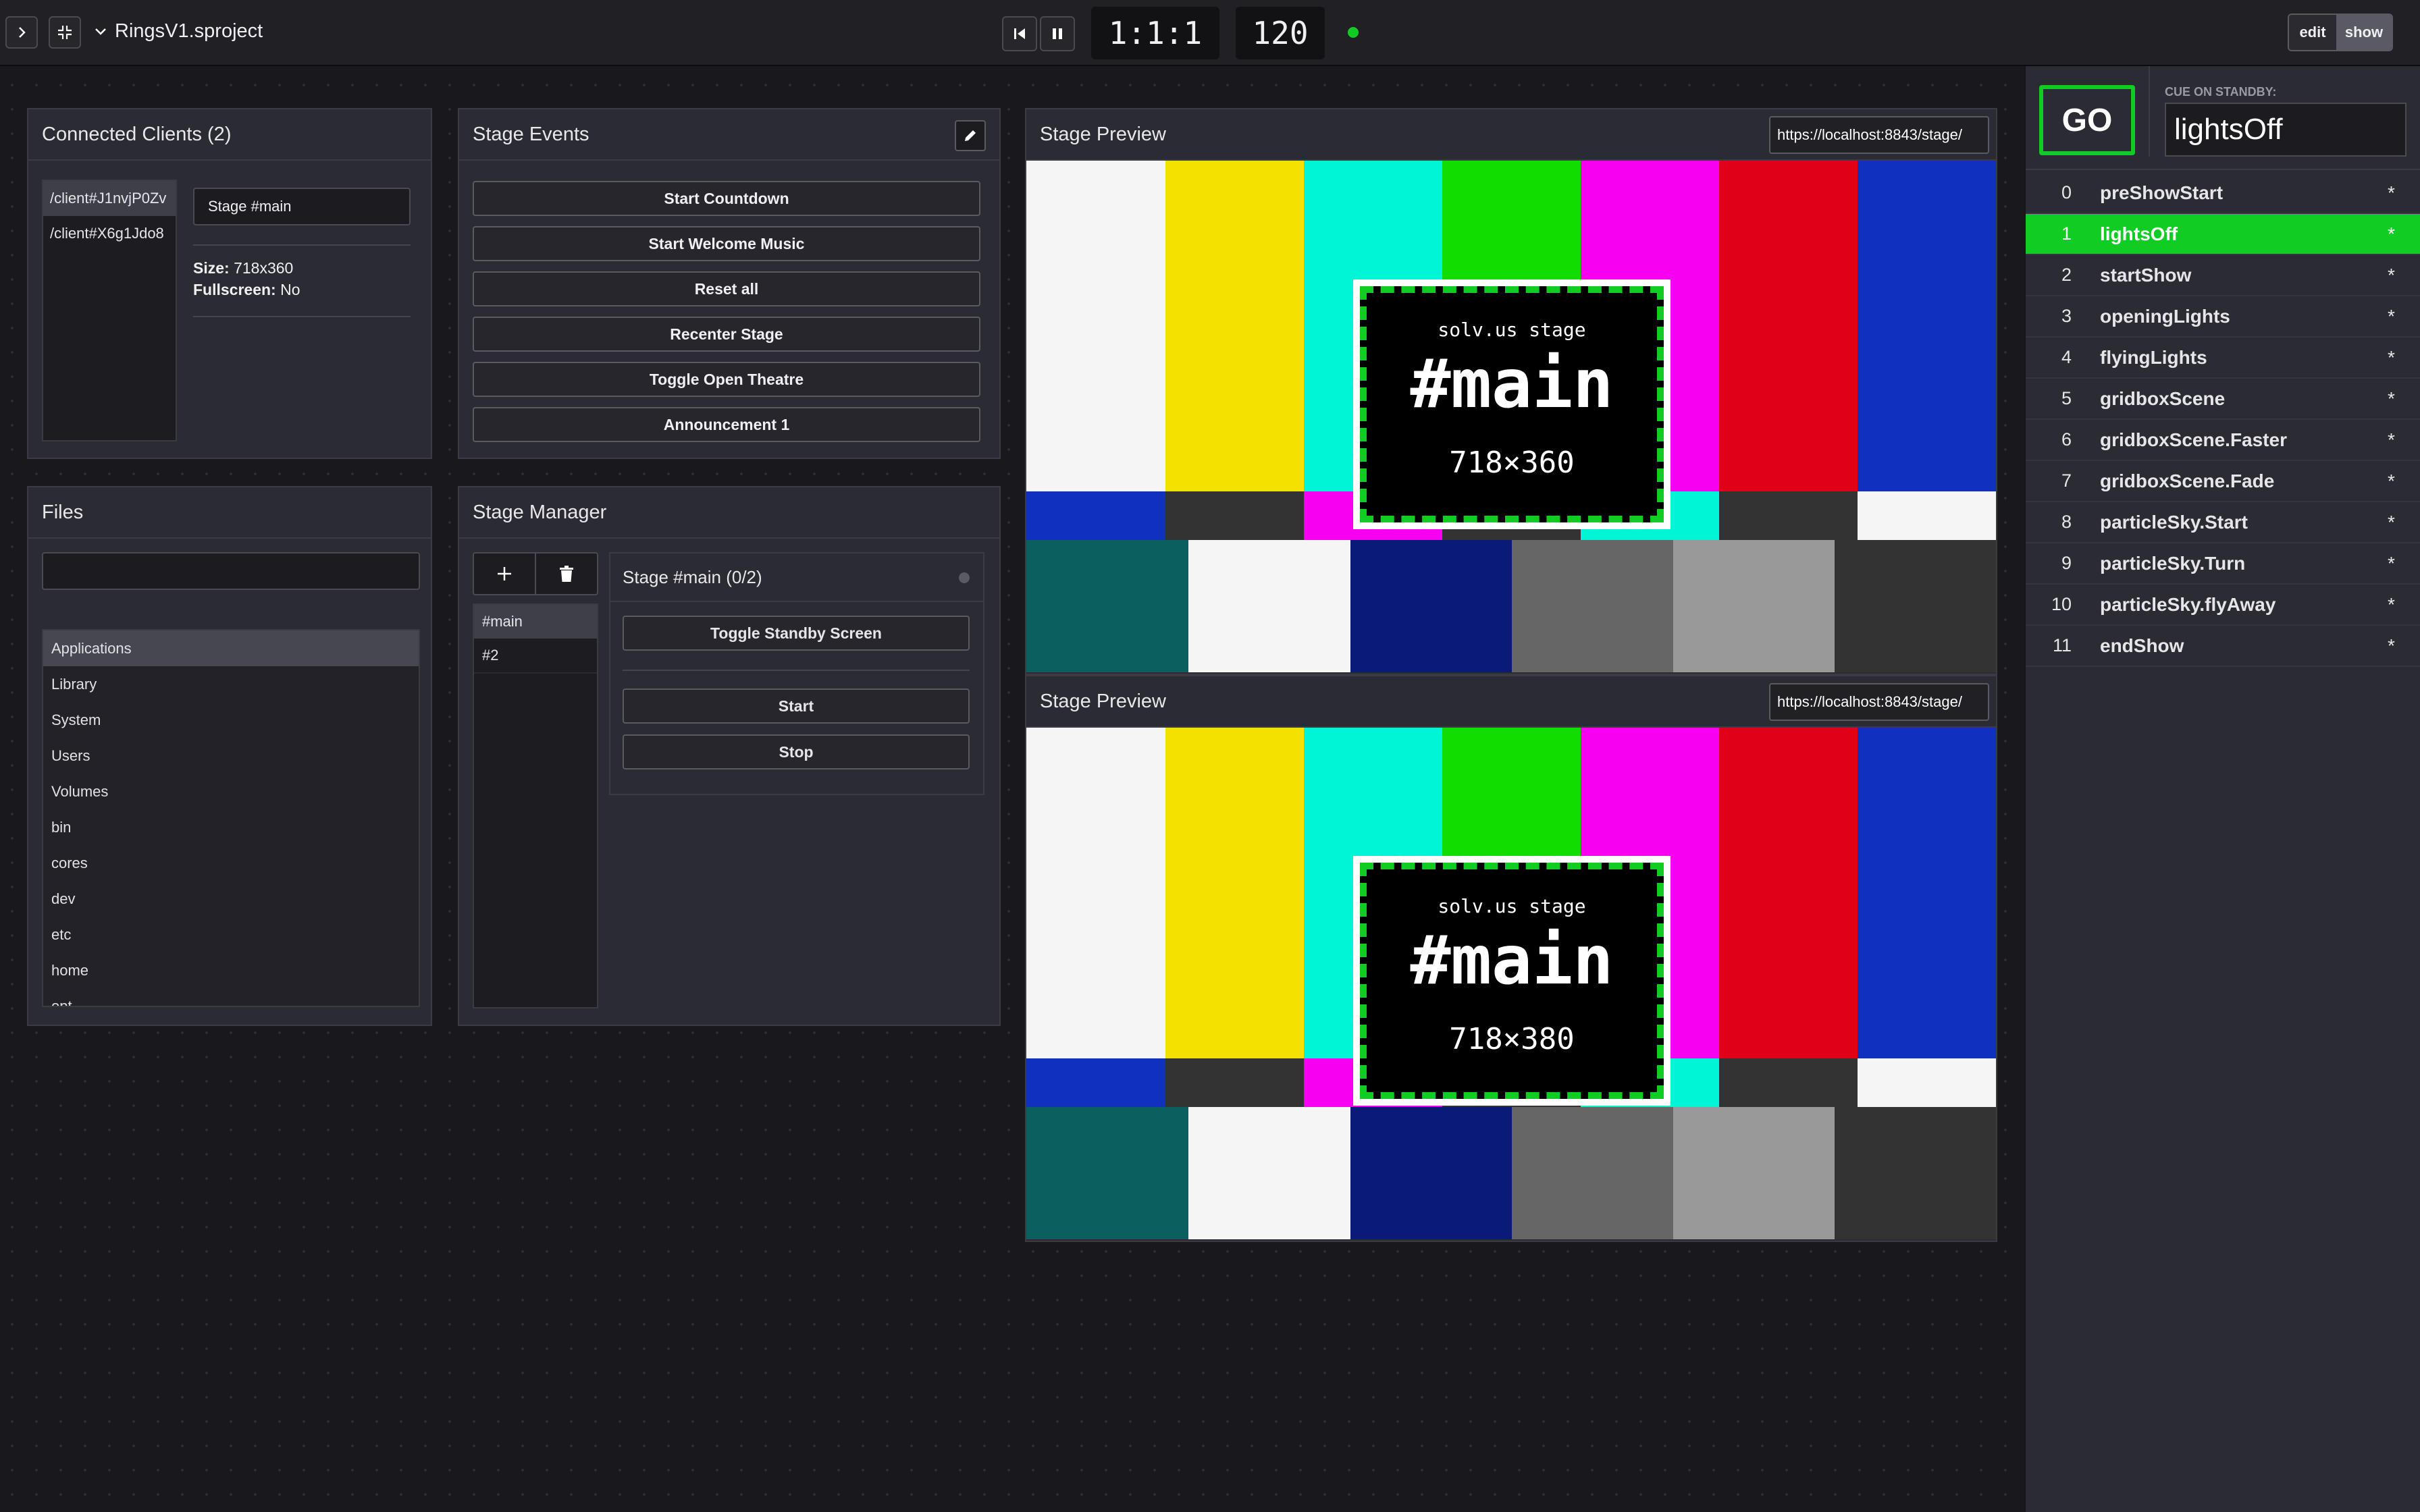 This screenshot has height=1512, width=2420. What do you see at coordinates (231, 827) in the screenshot?
I see `file-item: bin` at bounding box center [231, 827].